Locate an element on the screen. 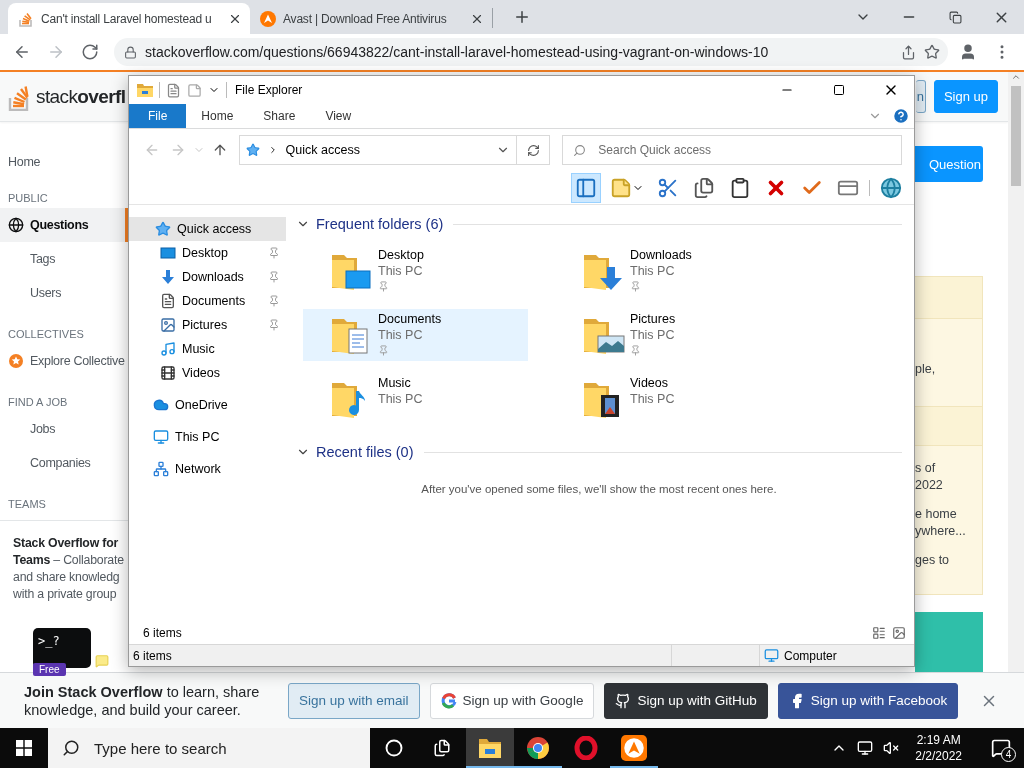 The width and height of the screenshot is (1024, 768). clock: 2:19 AM 2/2/2022 is located at coordinates (938, 748).